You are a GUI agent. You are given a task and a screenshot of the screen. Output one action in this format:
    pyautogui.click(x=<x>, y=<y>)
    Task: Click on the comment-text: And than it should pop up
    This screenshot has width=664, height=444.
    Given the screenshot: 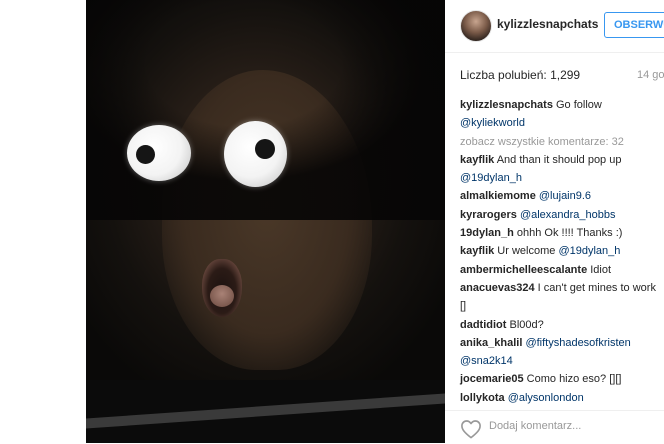 What is the action you would take?
    pyautogui.click(x=558, y=159)
    